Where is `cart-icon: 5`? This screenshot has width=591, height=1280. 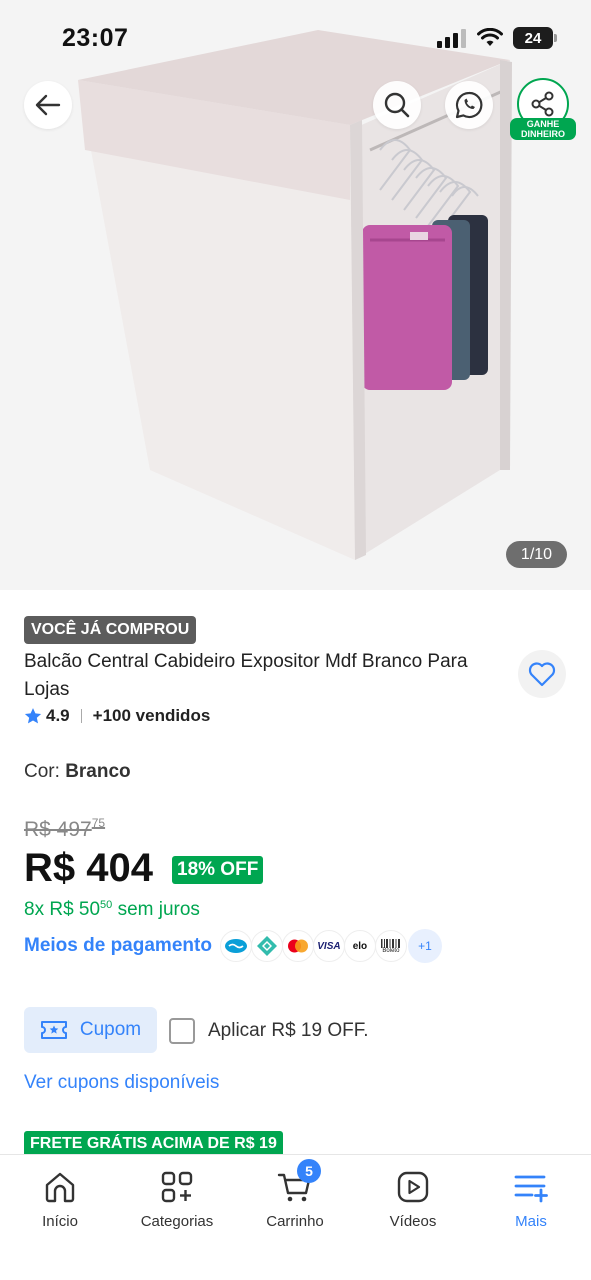 cart-icon: 5 is located at coordinates (298, 1183).